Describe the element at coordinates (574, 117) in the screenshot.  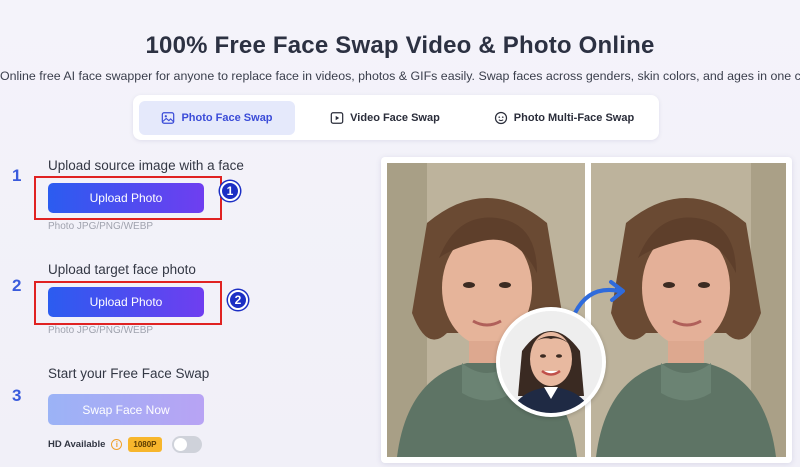
I see `tab-label: Photo Multi-Face Swap` at that location.